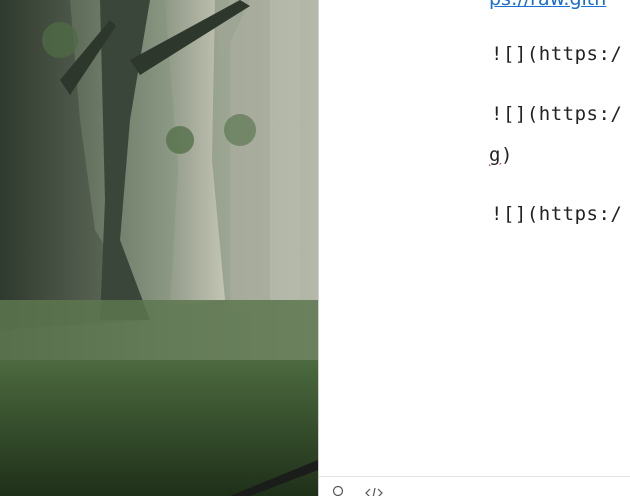 The height and width of the screenshot is (496, 630). I want to click on editor-statusbar, so click(474, 486).